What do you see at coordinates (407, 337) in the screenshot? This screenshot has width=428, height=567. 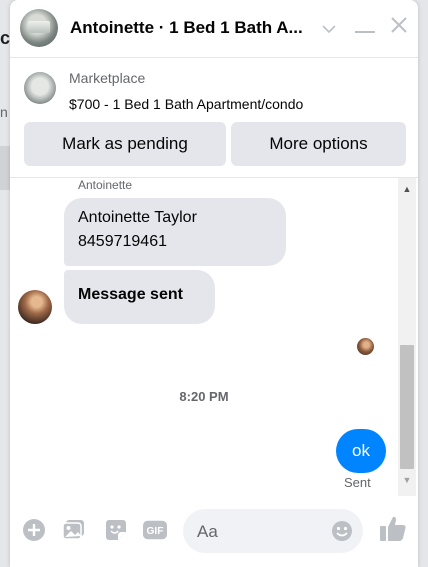 I see `scrollbar: ▲ ▼` at bounding box center [407, 337].